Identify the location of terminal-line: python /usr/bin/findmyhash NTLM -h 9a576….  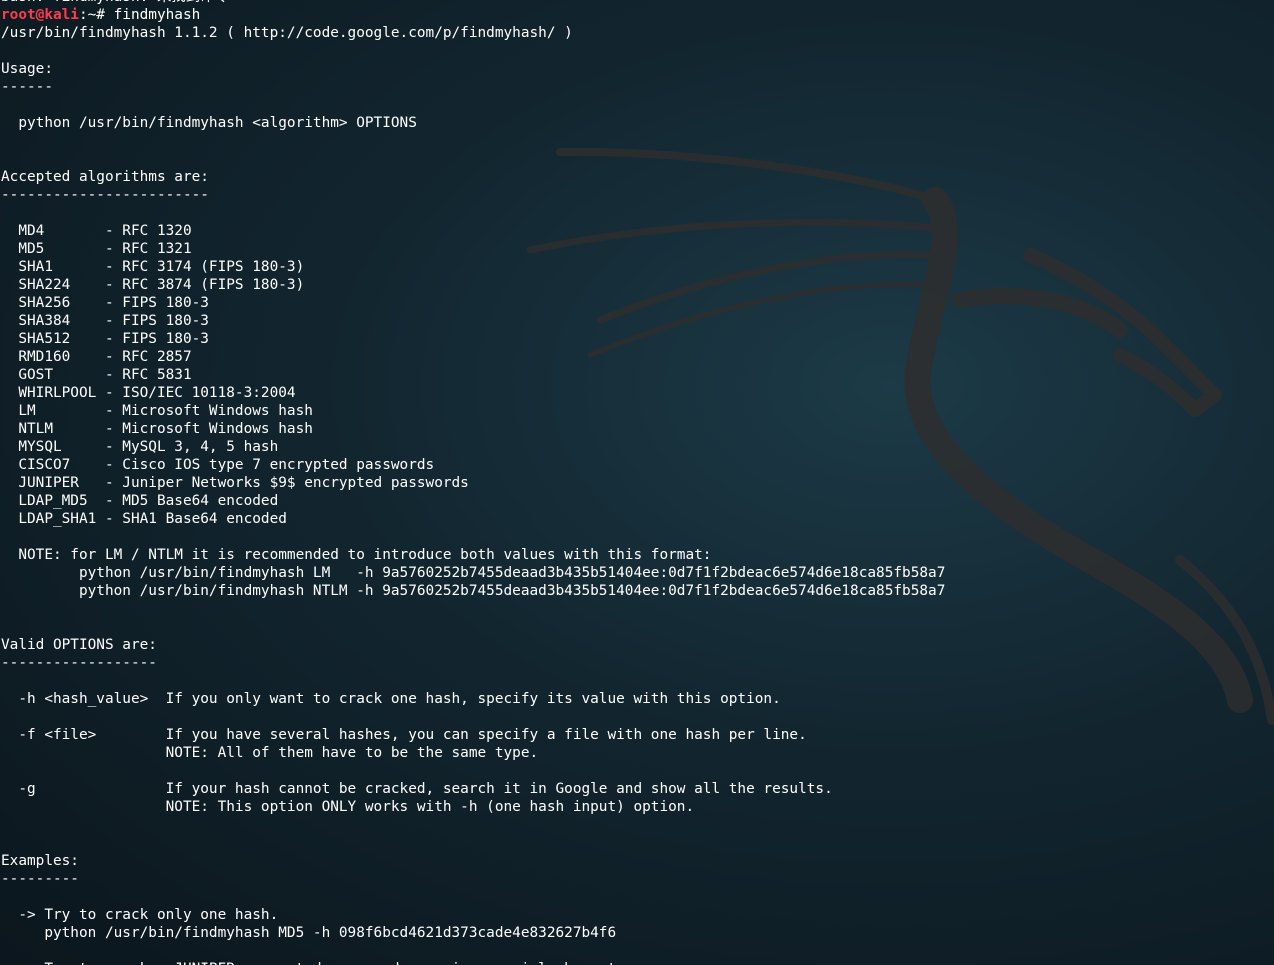
(473, 591).